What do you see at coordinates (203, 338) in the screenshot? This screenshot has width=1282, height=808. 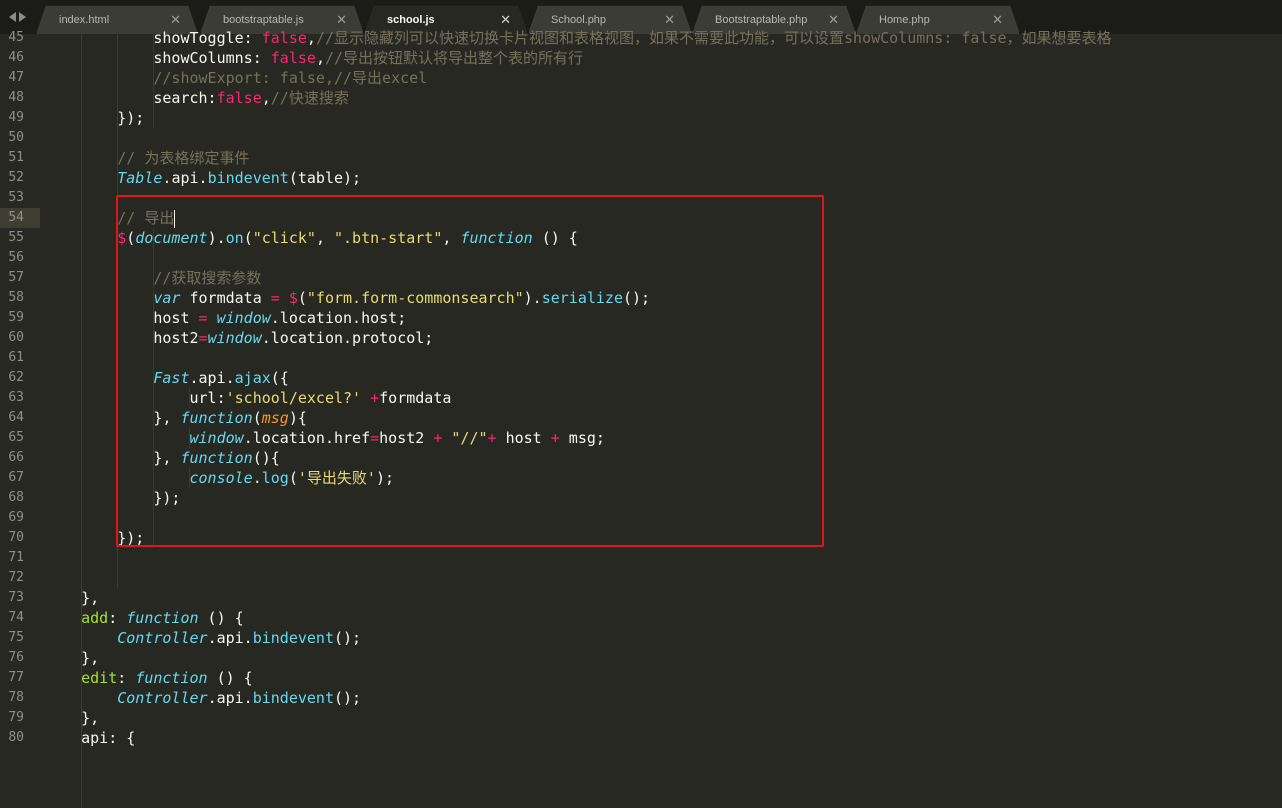 I see `code-token: =` at bounding box center [203, 338].